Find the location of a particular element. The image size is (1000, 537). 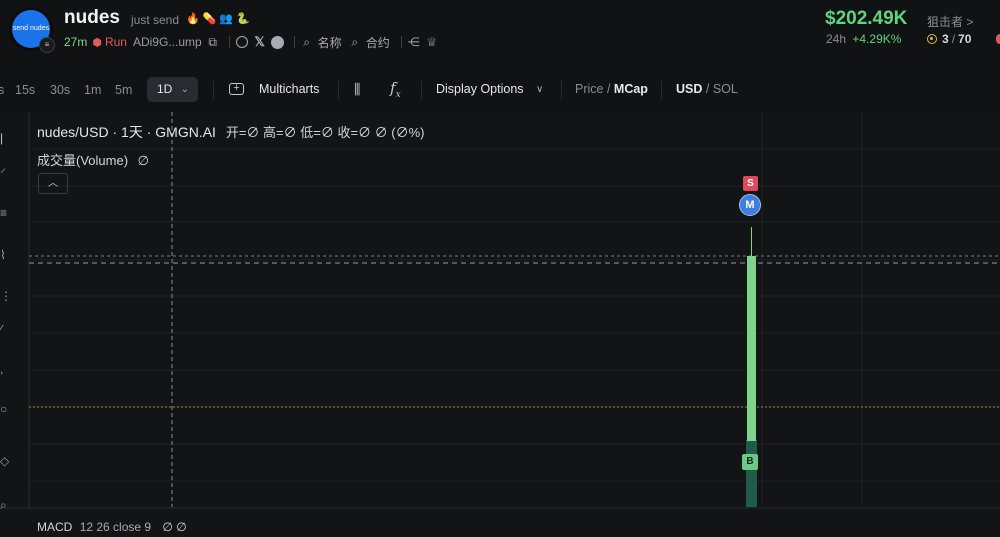

chart-title: nudes/USD · 1天 · GMGN.AI is located at coordinates (126, 132).